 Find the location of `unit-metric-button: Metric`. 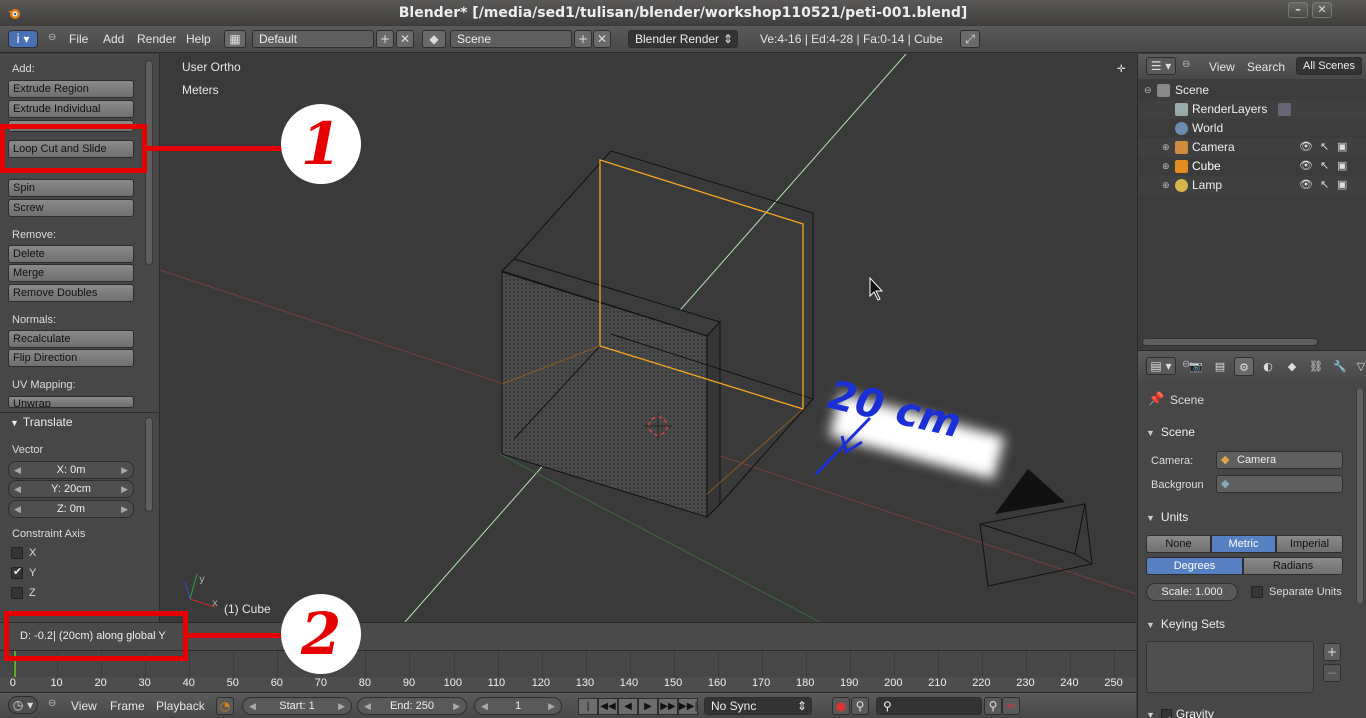

unit-metric-button: Metric is located at coordinates (1243, 544).